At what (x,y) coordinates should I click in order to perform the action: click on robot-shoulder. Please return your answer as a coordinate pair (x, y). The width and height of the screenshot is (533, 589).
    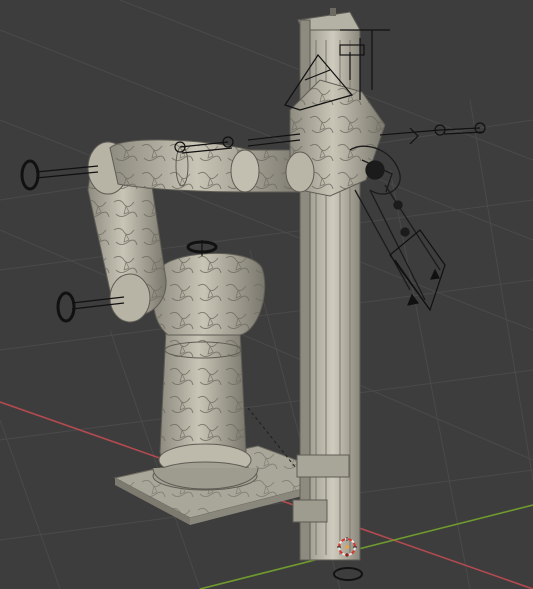
    Looking at the image, I should click on (209, 294).